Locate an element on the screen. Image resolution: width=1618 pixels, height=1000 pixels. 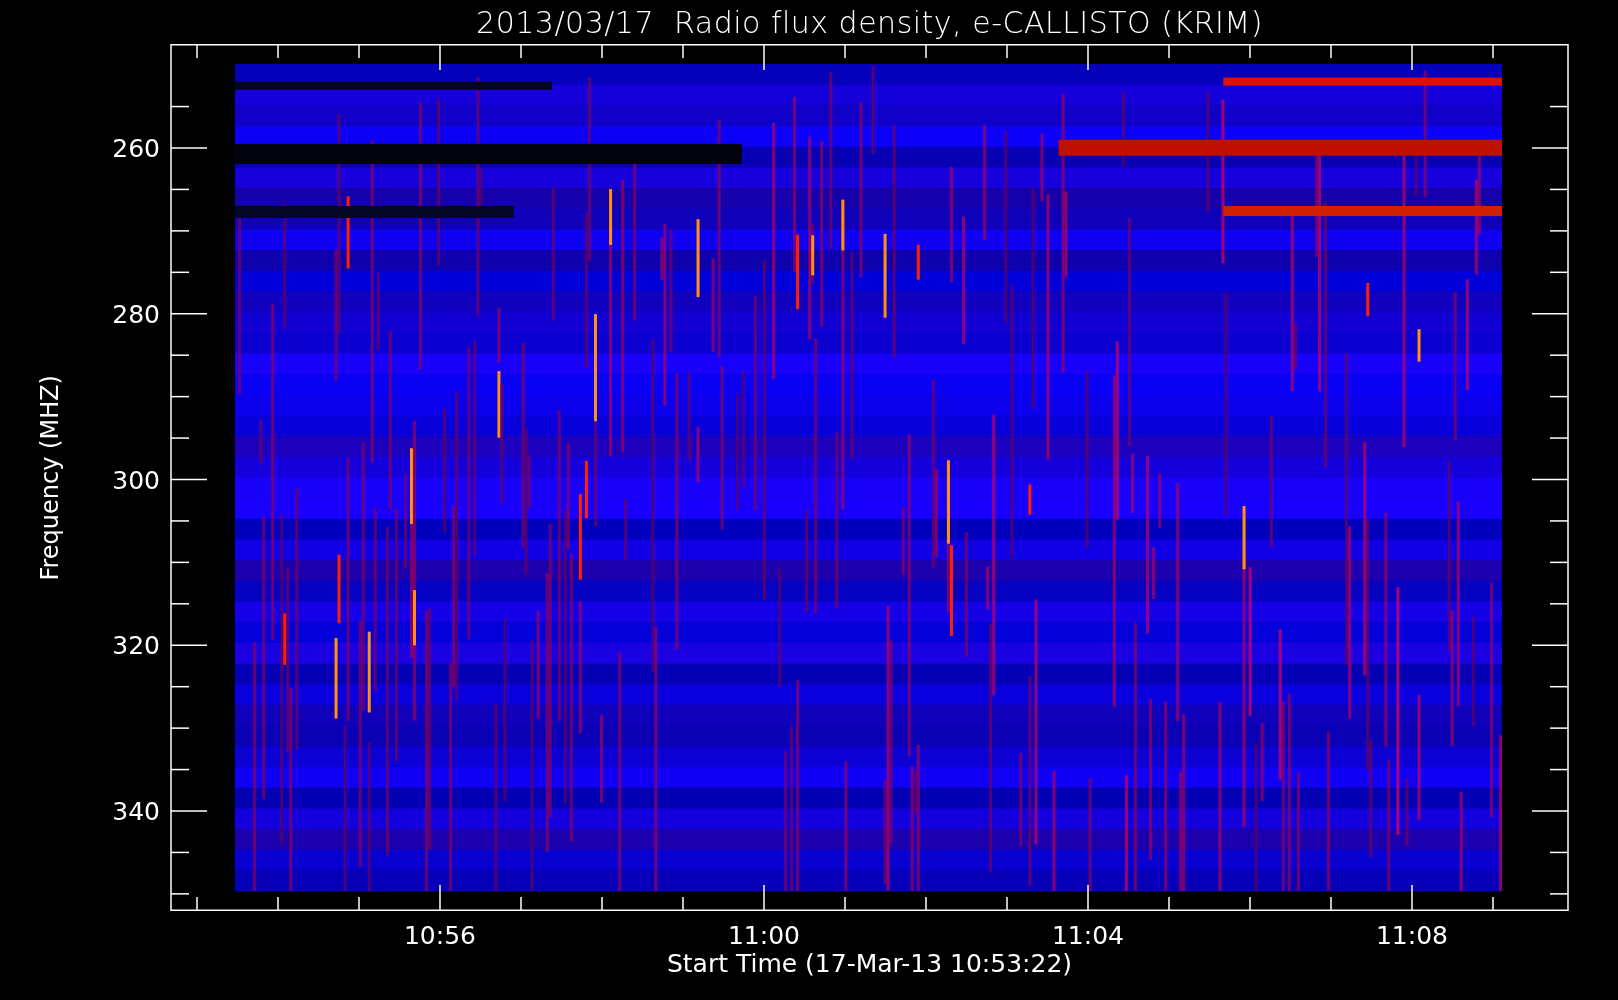
x-tick-label: 11:04 is located at coordinates (1088, 935).